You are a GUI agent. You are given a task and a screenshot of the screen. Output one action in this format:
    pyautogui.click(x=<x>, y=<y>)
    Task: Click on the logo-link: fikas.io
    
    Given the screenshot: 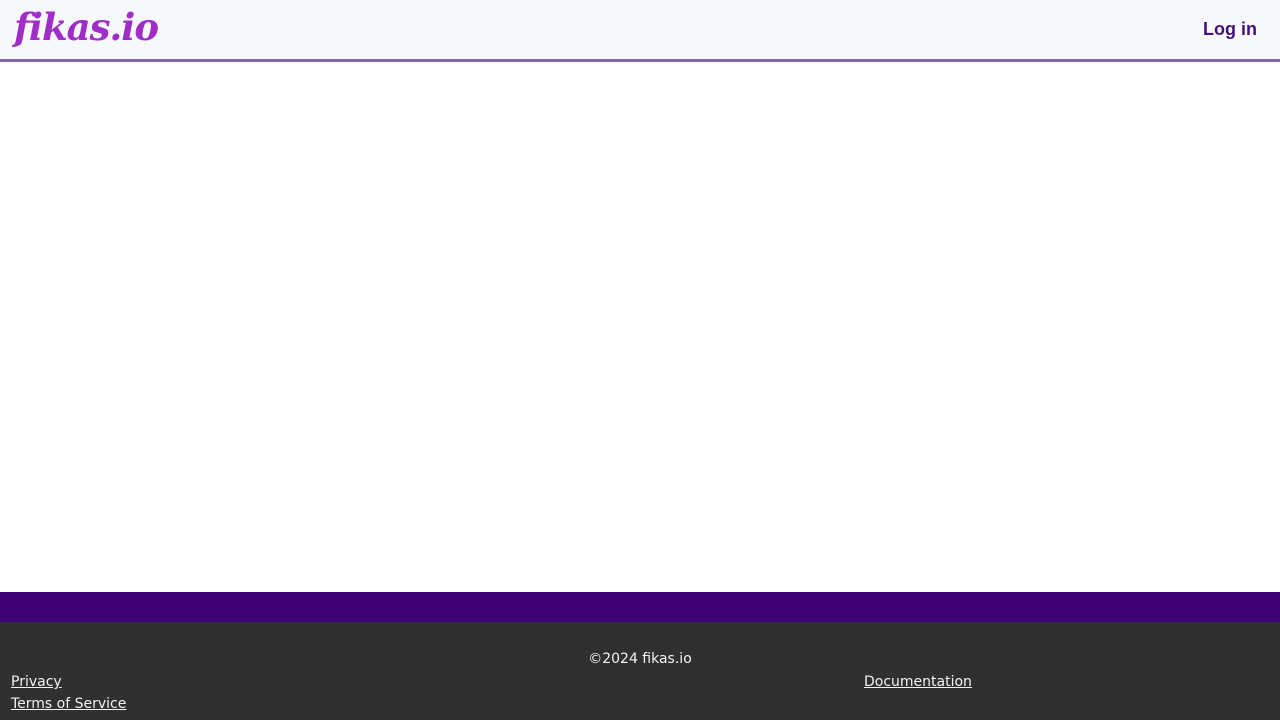 What is the action you would take?
    pyautogui.click(x=86, y=27)
    